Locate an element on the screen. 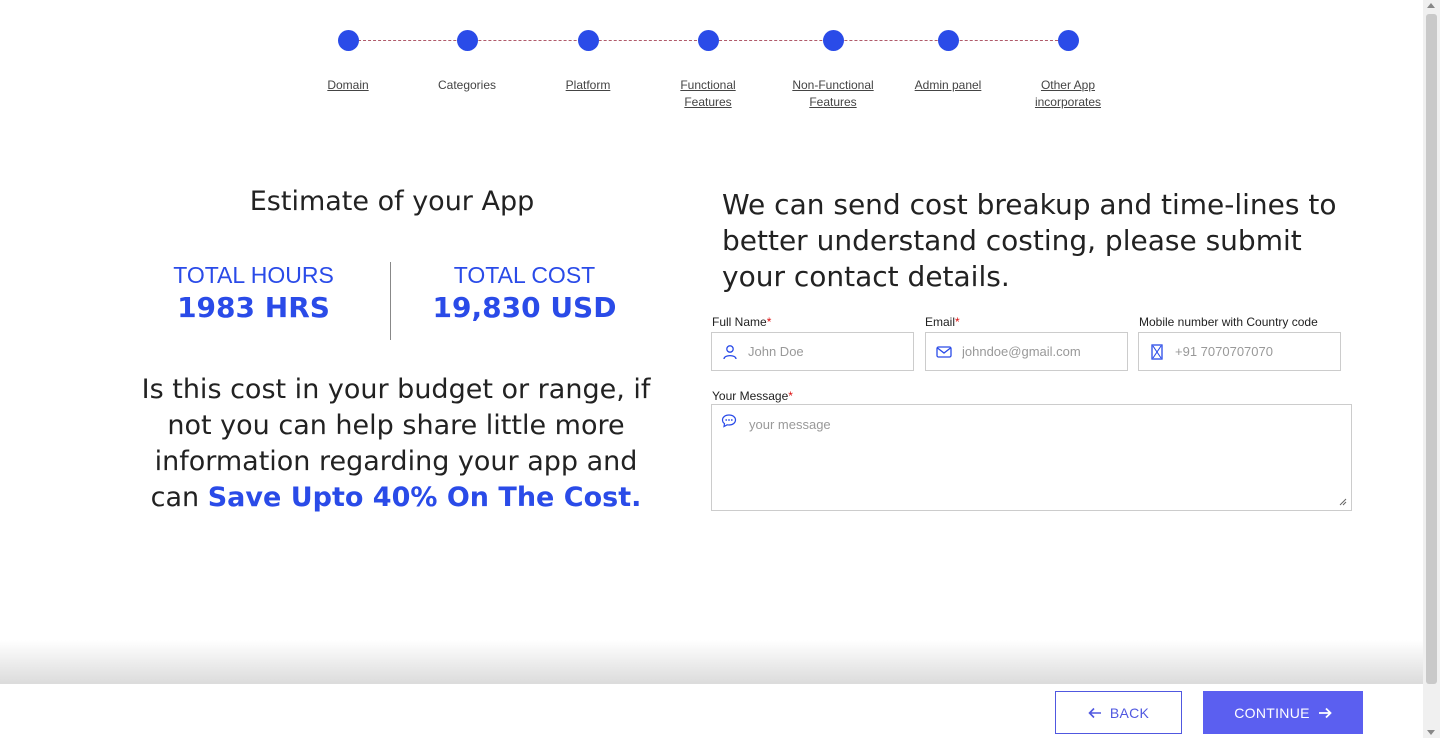 Image resolution: width=1440 pixels, height=738 pixels. chat-bubble-icon is located at coordinates (729, 421).